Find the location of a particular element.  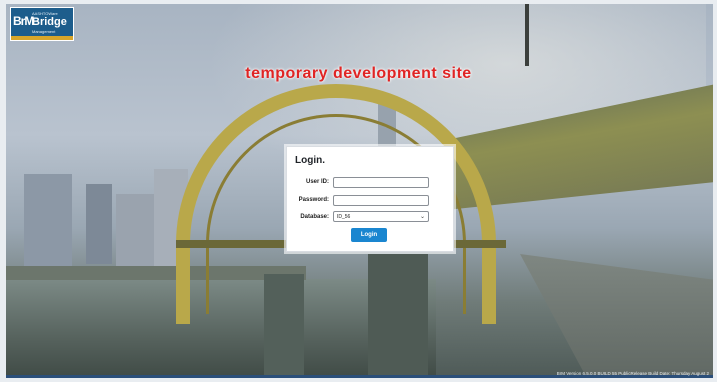

user-id-label: User ID: is located at coordinates (317, 182).